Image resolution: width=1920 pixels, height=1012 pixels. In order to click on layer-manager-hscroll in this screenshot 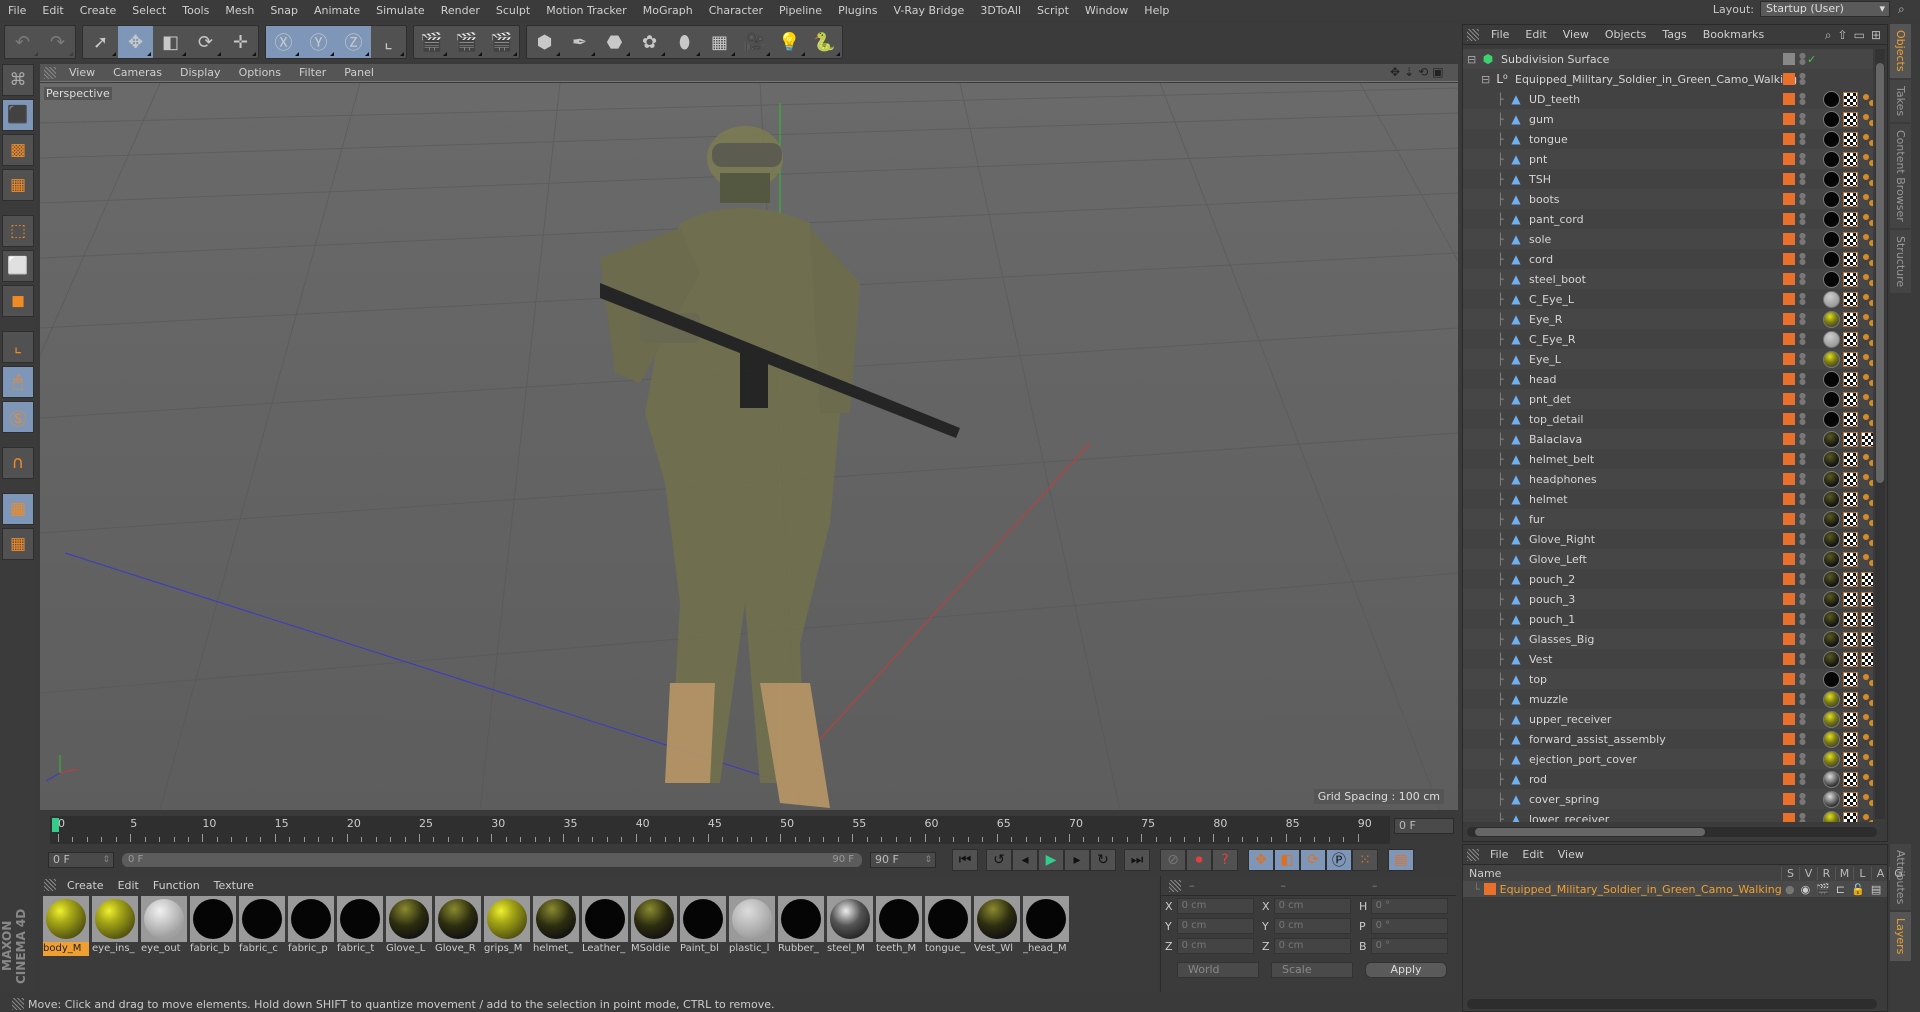, I will do `click(1672, 1004)`.